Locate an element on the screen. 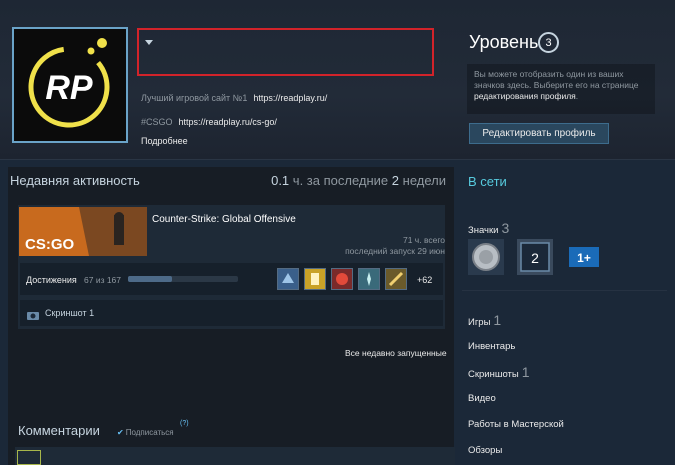 The height and width of the screenshot is (465, 675). game-capsule-text: CS:GO is located at coordinates (50, 244).